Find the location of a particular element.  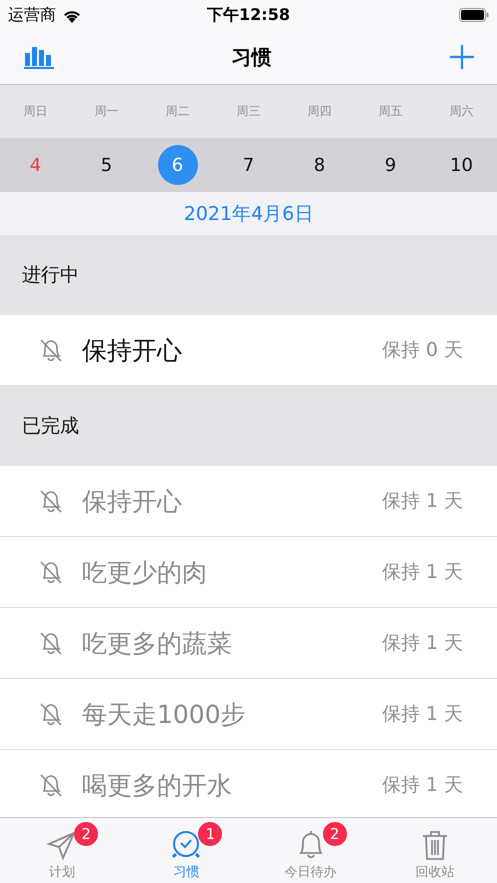

weekday-label: 周三 is located at coordinates (248, 111).